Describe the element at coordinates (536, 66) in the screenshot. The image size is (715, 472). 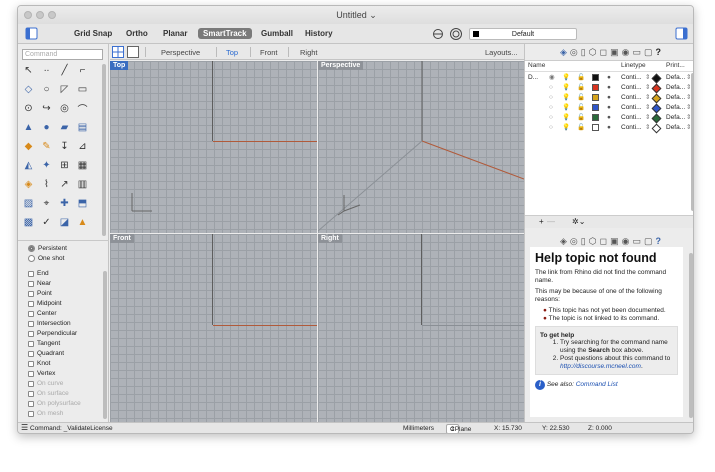
I see `layers-header-name: Name` at that location.